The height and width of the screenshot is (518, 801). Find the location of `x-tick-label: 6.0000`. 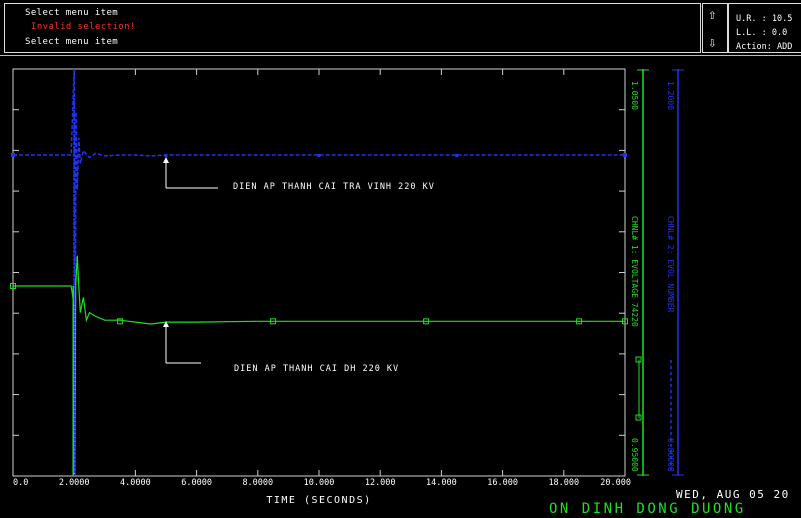

x-tick-label: 6.0000 is located at coordinates (196, 483).